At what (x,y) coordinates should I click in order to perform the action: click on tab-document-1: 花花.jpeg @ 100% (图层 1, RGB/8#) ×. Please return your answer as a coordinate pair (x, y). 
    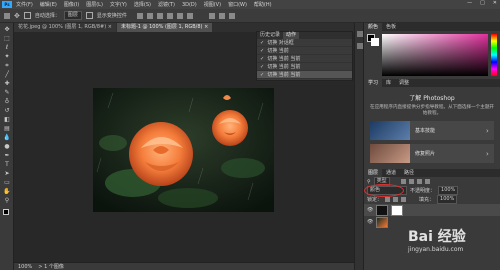
    Looking at the image, I should click on (65, 27).